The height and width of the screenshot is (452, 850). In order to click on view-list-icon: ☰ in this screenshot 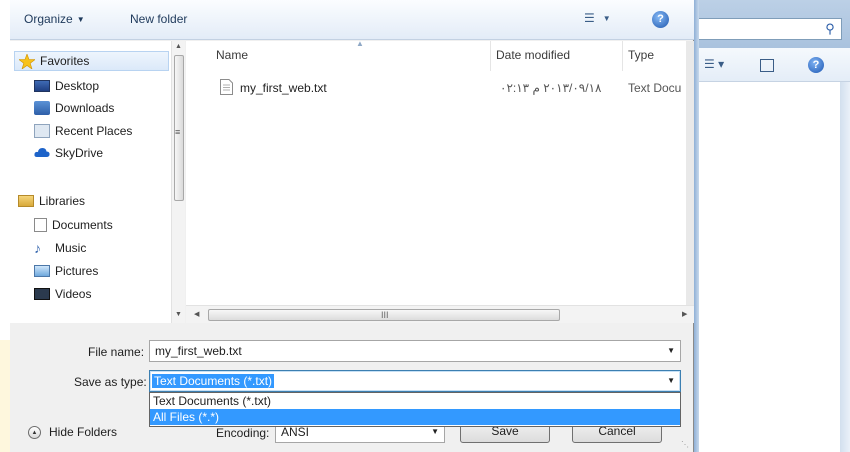, I will do `click(589, 18)`.